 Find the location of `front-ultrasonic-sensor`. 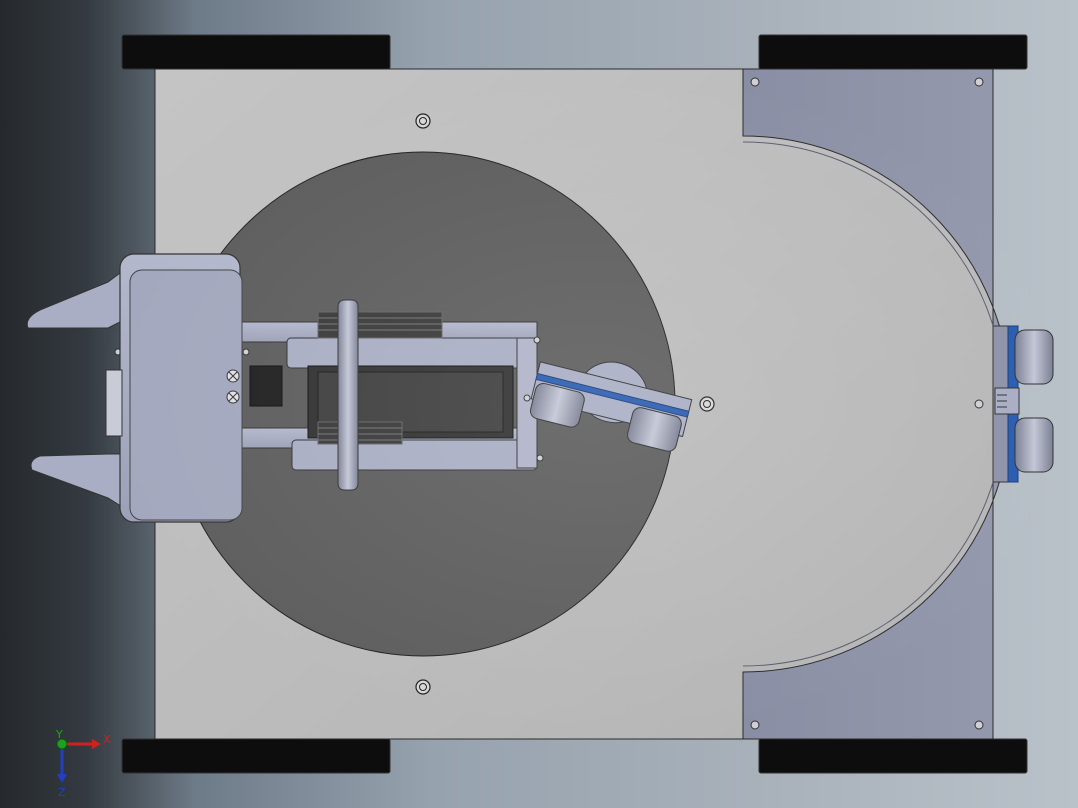

front-ultrasonic-sensor is located at coordinates (1023, 404).